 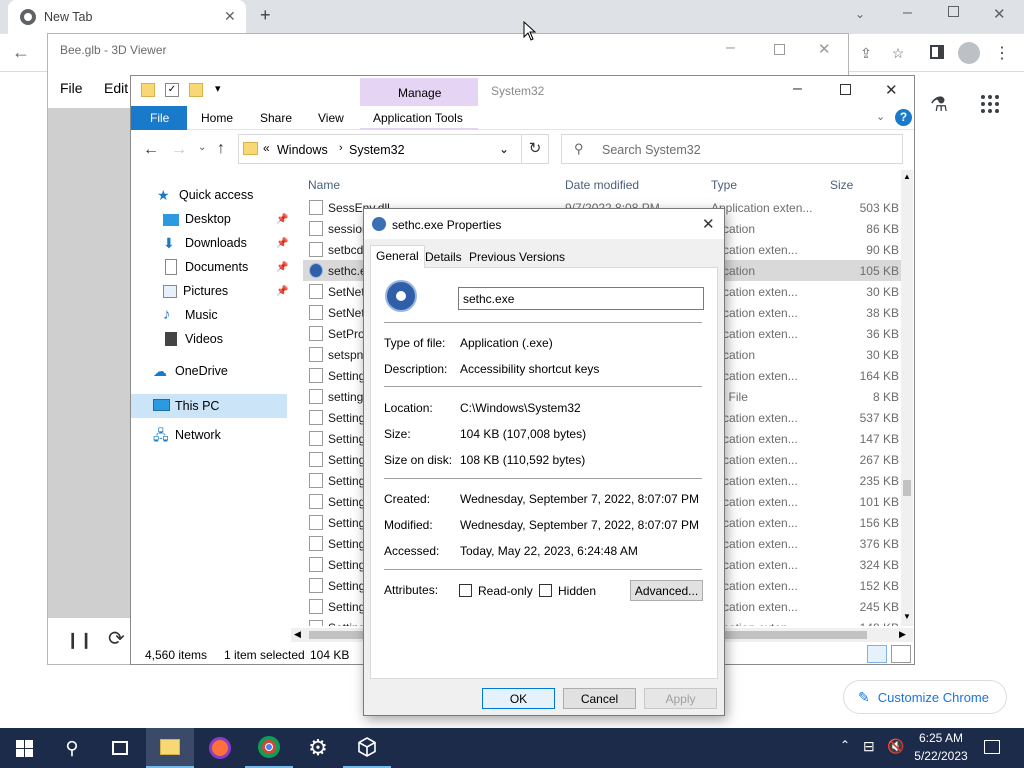 I want to click on restore-icon, so click(x=953, y=11).